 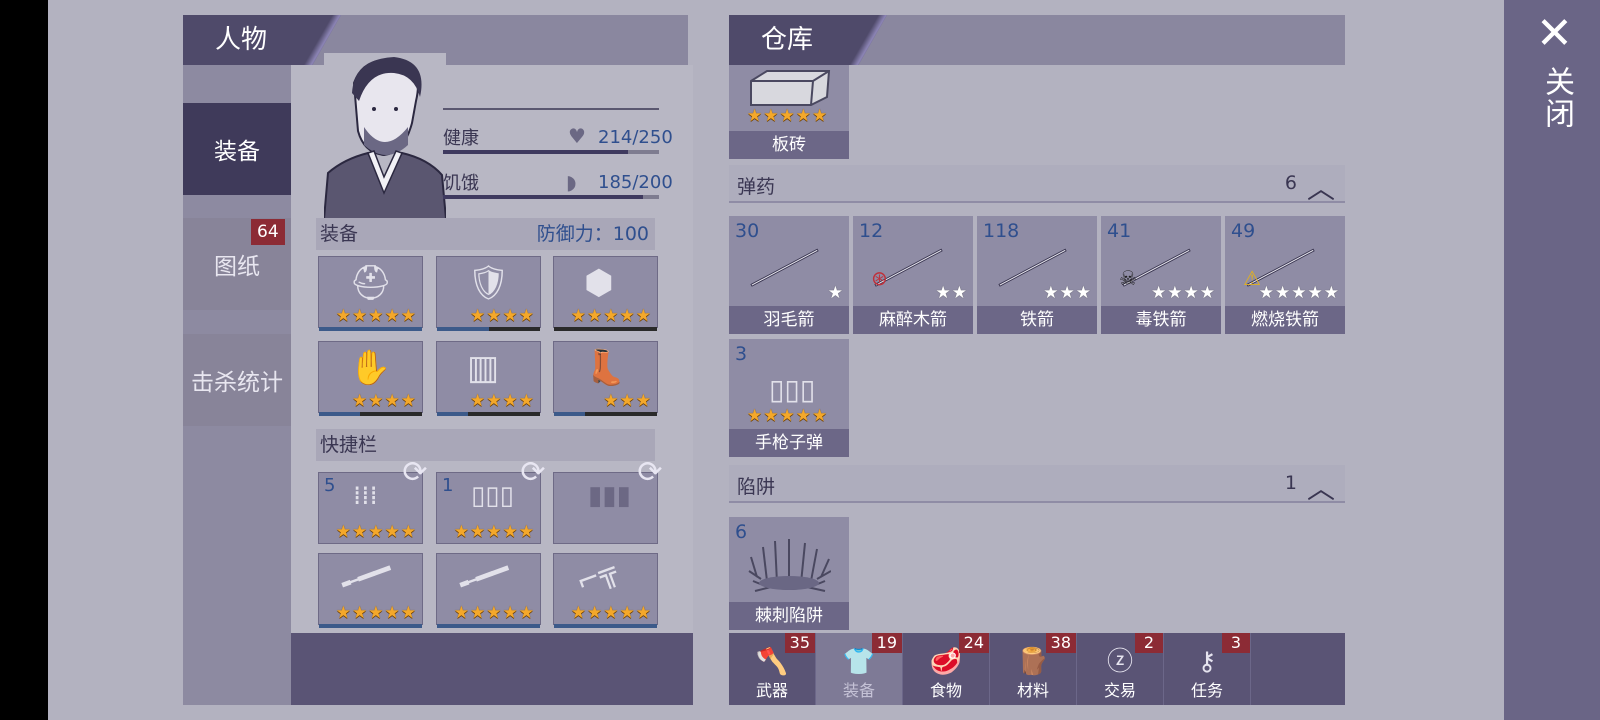 I want to click on storage-tab: 38 🪵 材料, so click(x=1033, y=669).